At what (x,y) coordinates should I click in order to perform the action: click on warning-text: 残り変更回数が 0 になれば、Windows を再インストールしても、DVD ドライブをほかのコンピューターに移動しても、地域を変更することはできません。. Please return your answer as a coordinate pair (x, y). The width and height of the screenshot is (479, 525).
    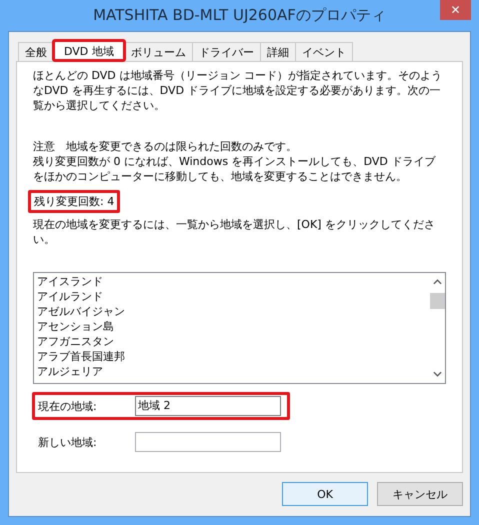
    Looking at the image, I should click on (235, 169).